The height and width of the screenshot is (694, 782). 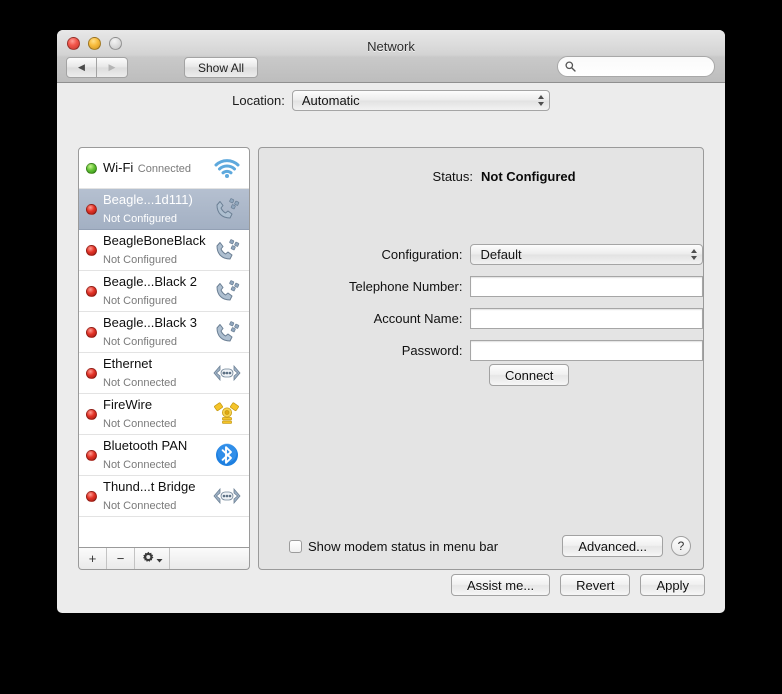 I want to click on list-item: Beagle...1d111) Not Configured, so click(x=164, y=209).